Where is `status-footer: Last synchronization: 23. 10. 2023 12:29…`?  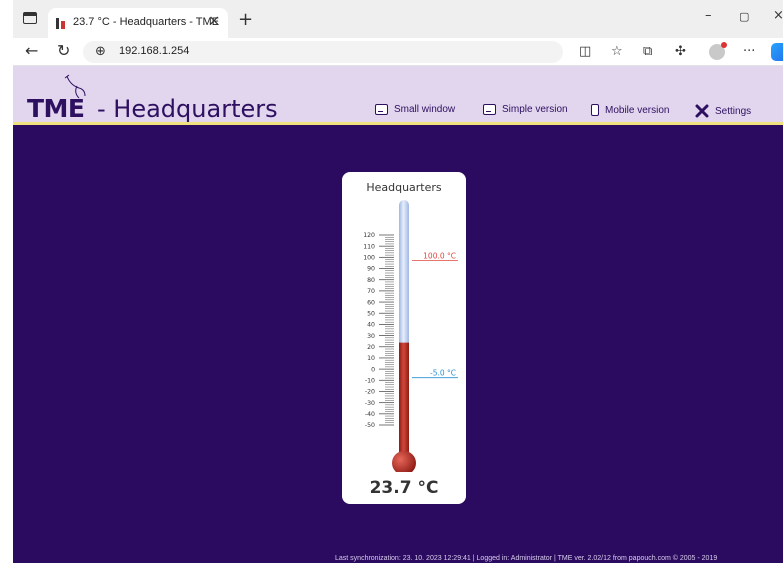 status-footer: Last synchronization: 23. 10. 2023 12:29… is located at coordinates (526, 558).